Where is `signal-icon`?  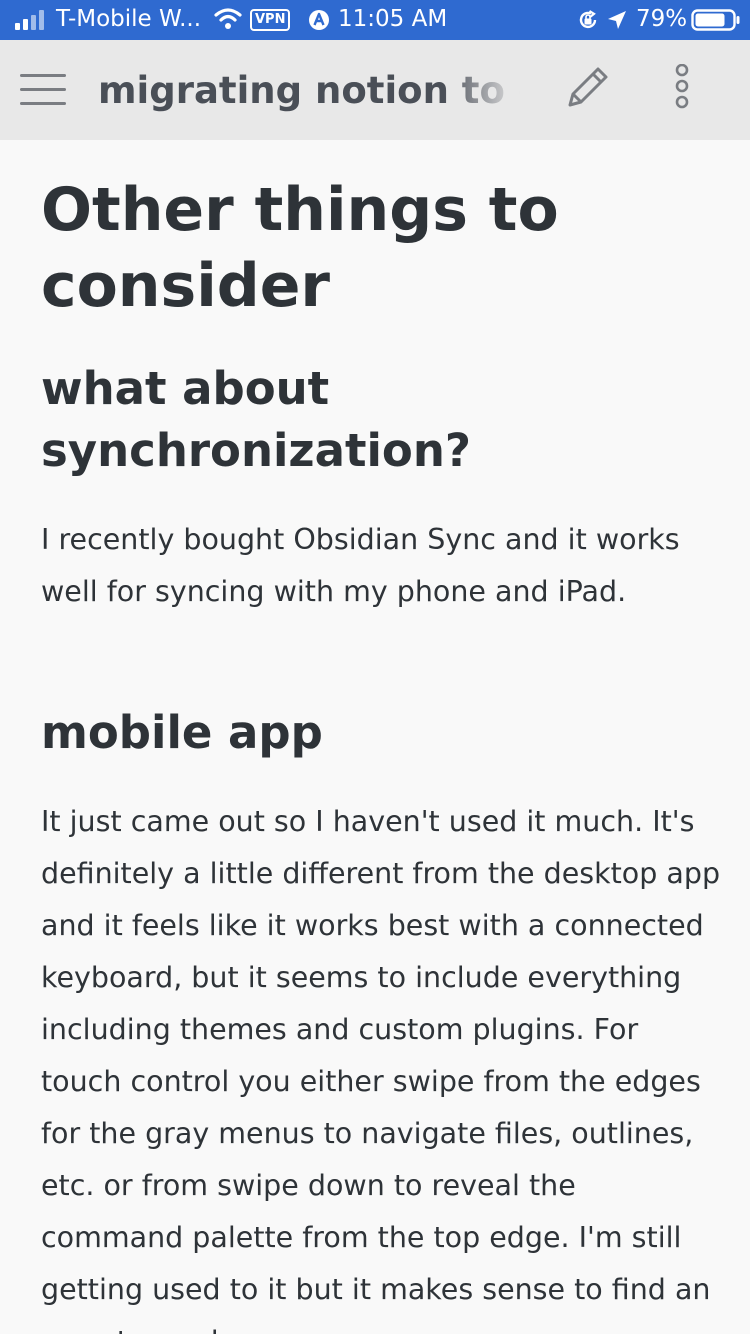
signal-icon is located at coordinates (29, 20).